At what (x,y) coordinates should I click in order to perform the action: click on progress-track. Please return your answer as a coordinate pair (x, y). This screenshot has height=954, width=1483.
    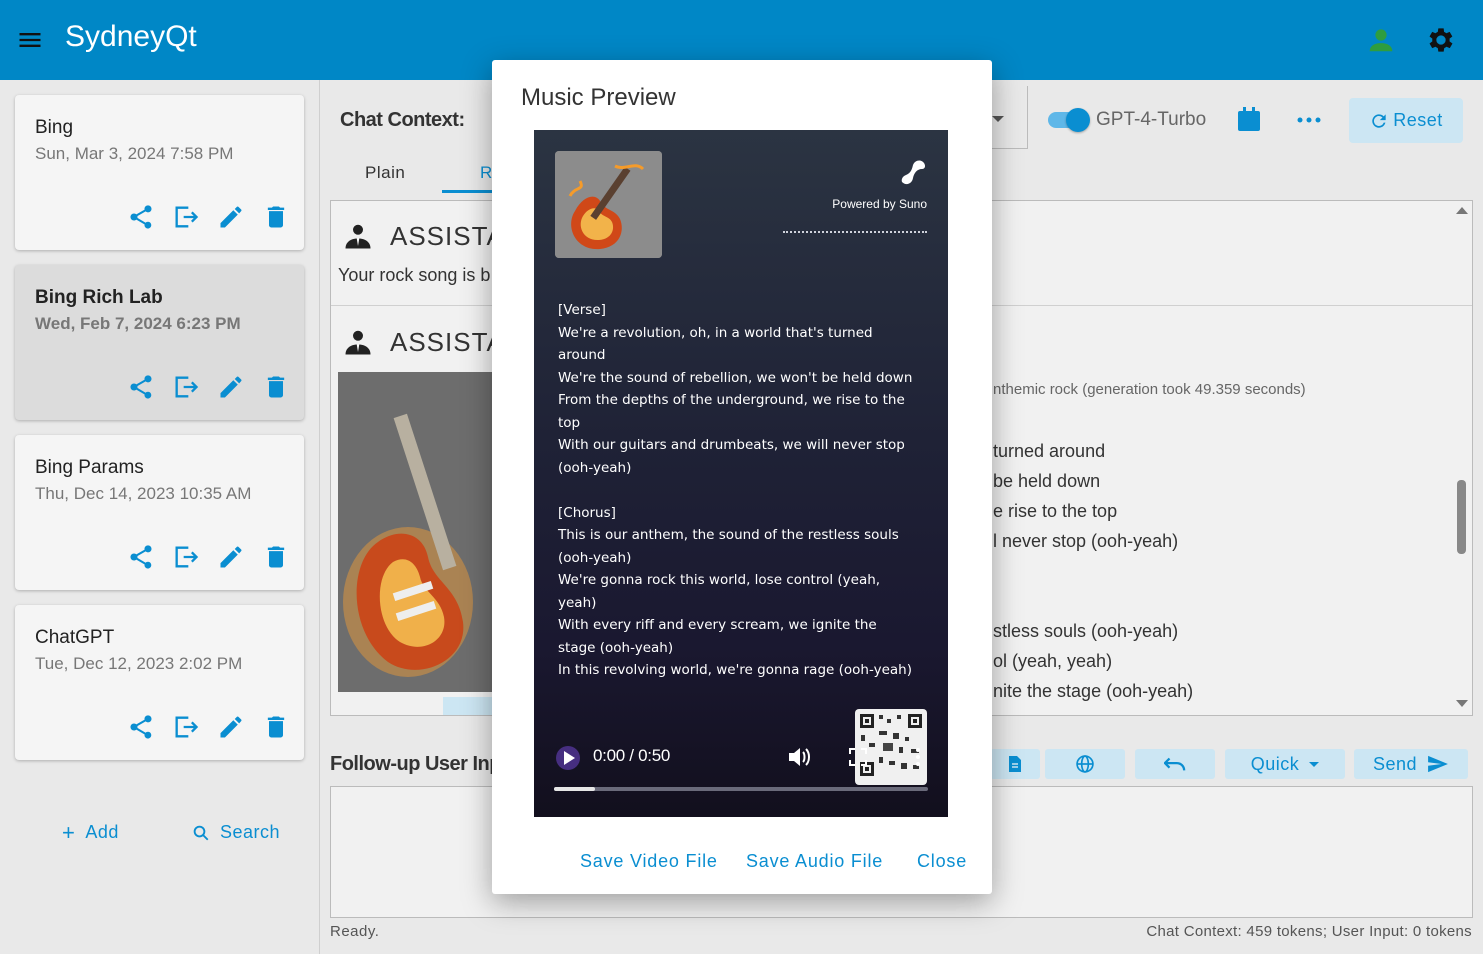
    Looking at the image, I should click on (741, 789).